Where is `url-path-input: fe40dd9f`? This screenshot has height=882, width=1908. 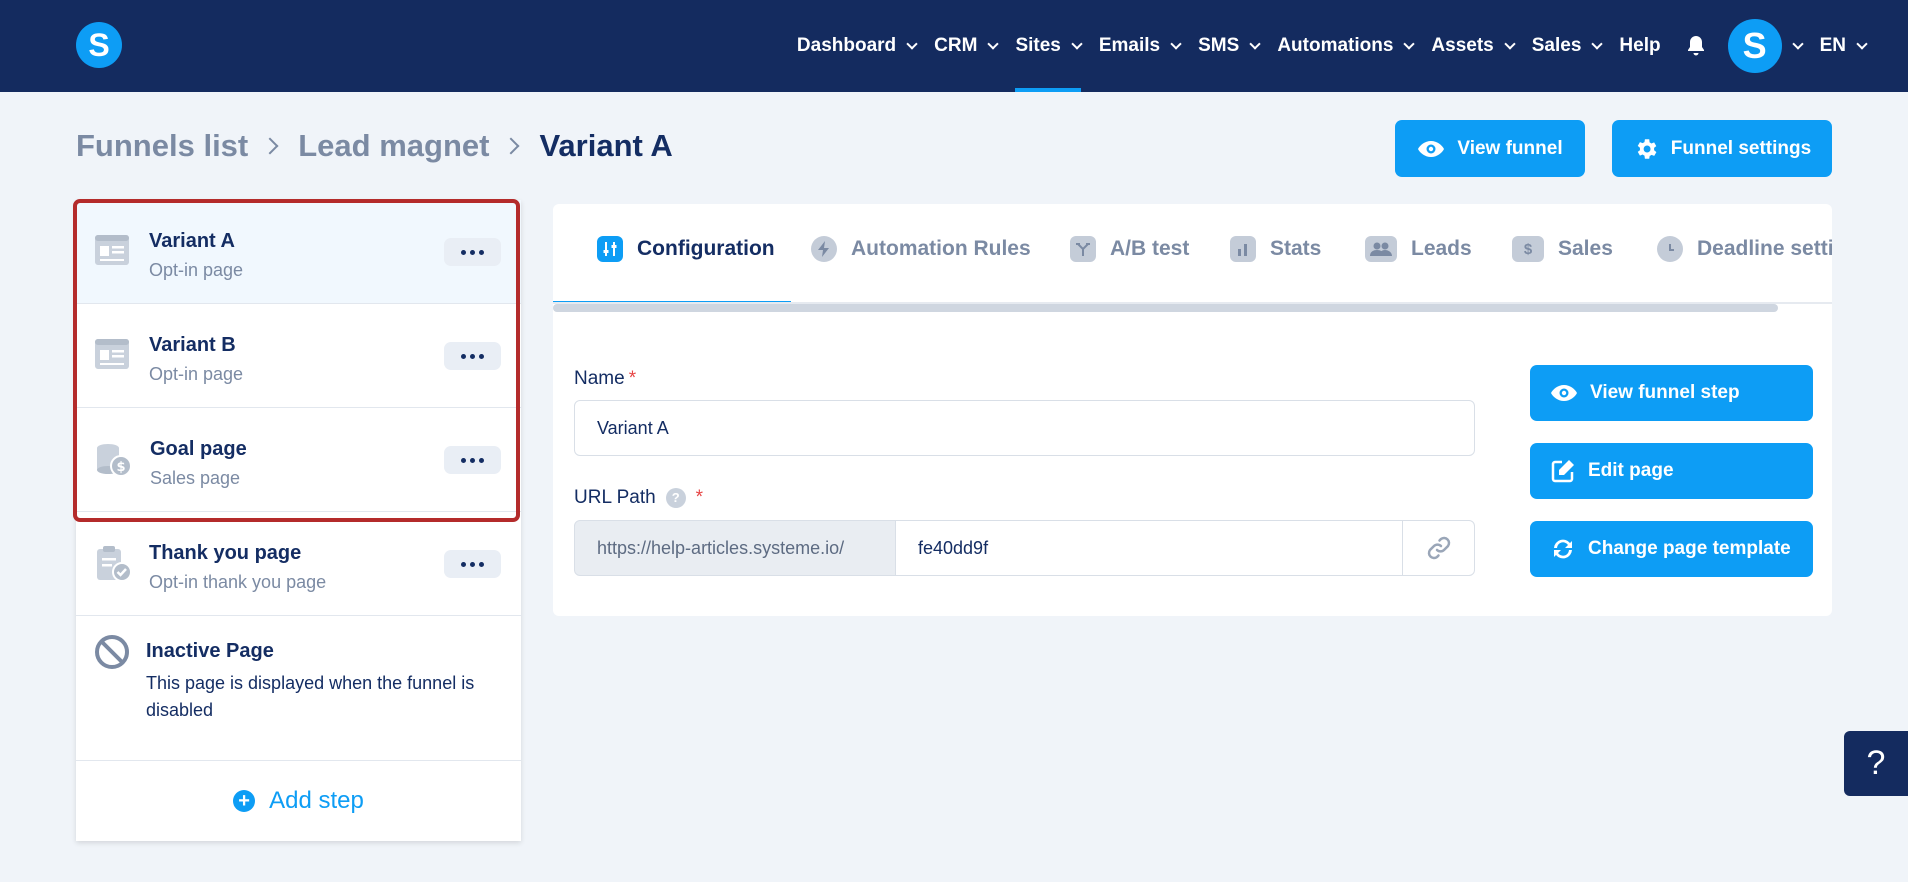
url-path-input: fe40dd9f is located at coordinates (1149, 548).